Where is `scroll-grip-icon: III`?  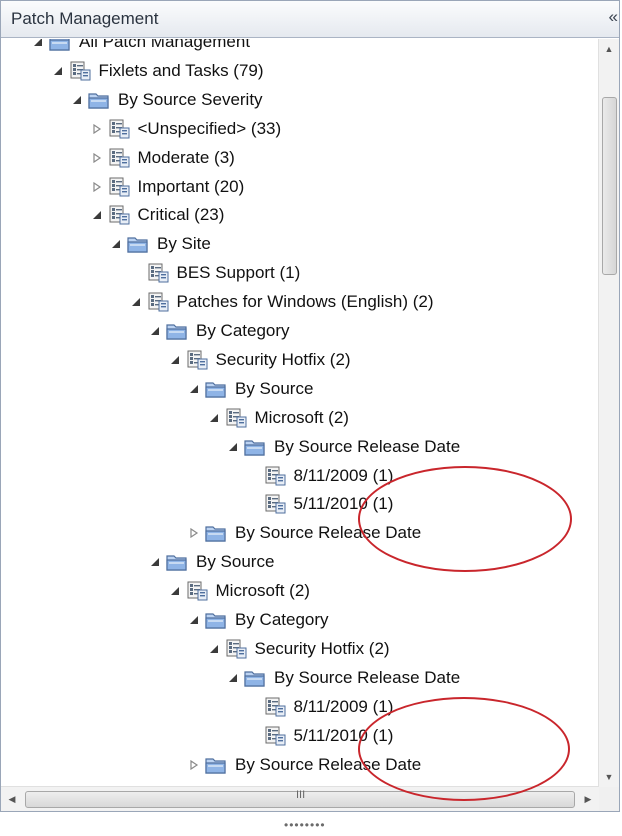 scroll-grip-icon: III is located at coordinates (301, 795).